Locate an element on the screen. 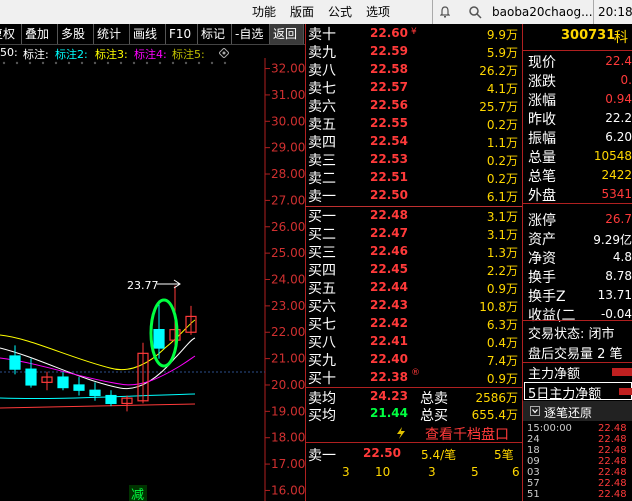  peak-label: 23.77 is located at coordinates (143, 285).